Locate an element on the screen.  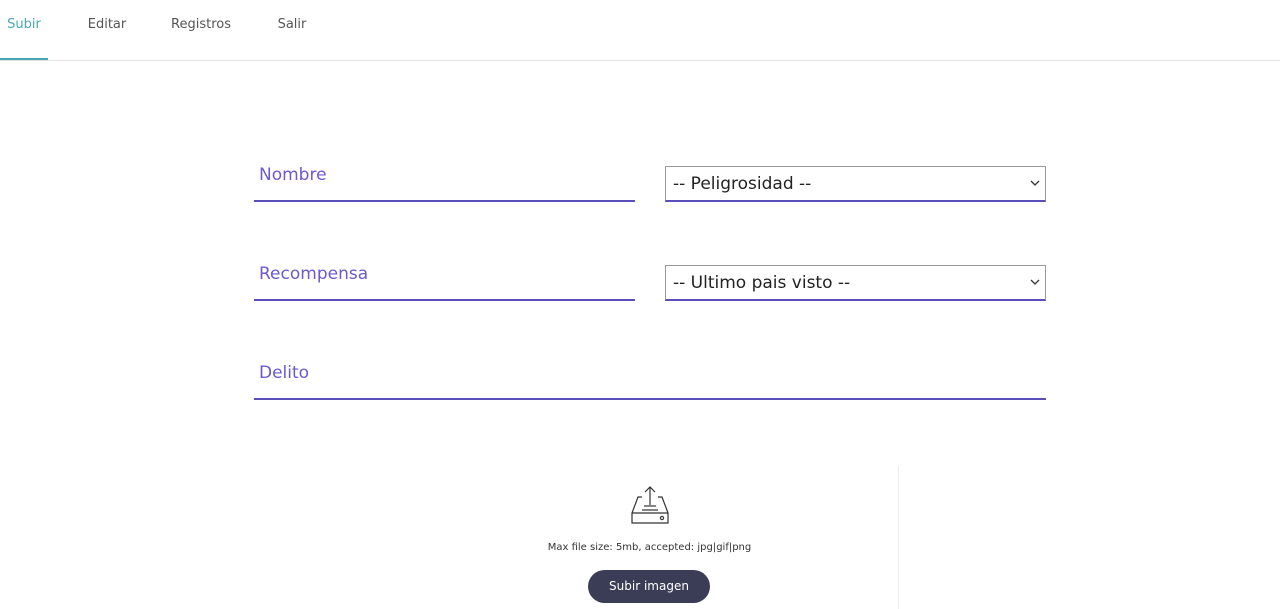
peligrosidad-select: -- Peligrosidad -- is located at coordinates (855, 184).